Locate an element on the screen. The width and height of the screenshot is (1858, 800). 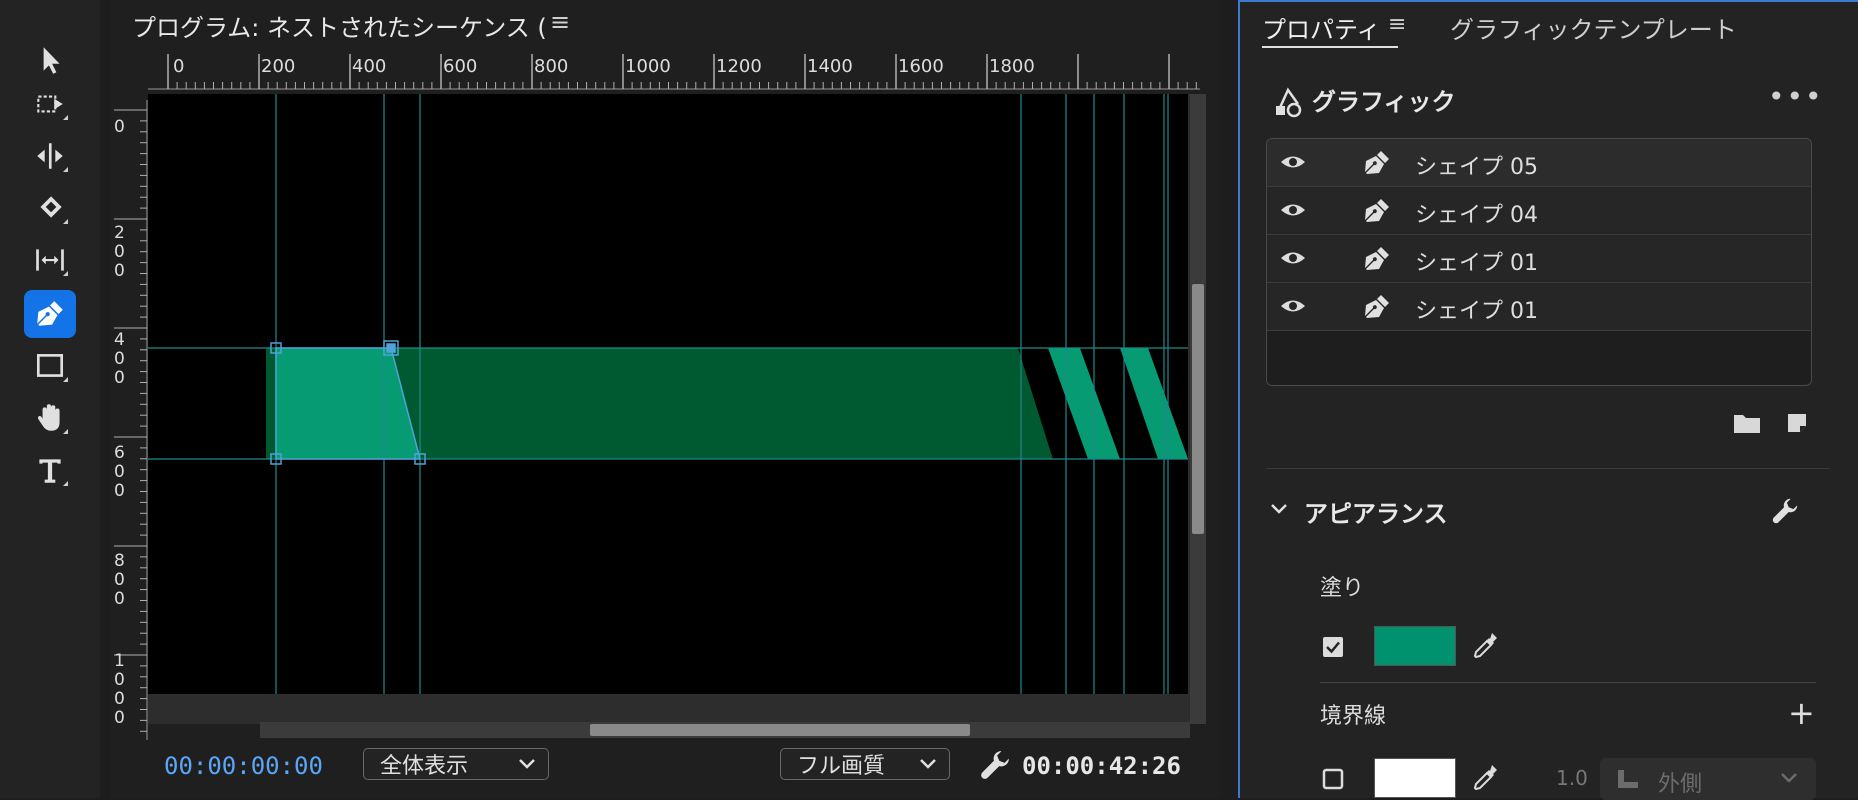
zoom-level-value: 全体表示 is located at coordinates (424, 766).